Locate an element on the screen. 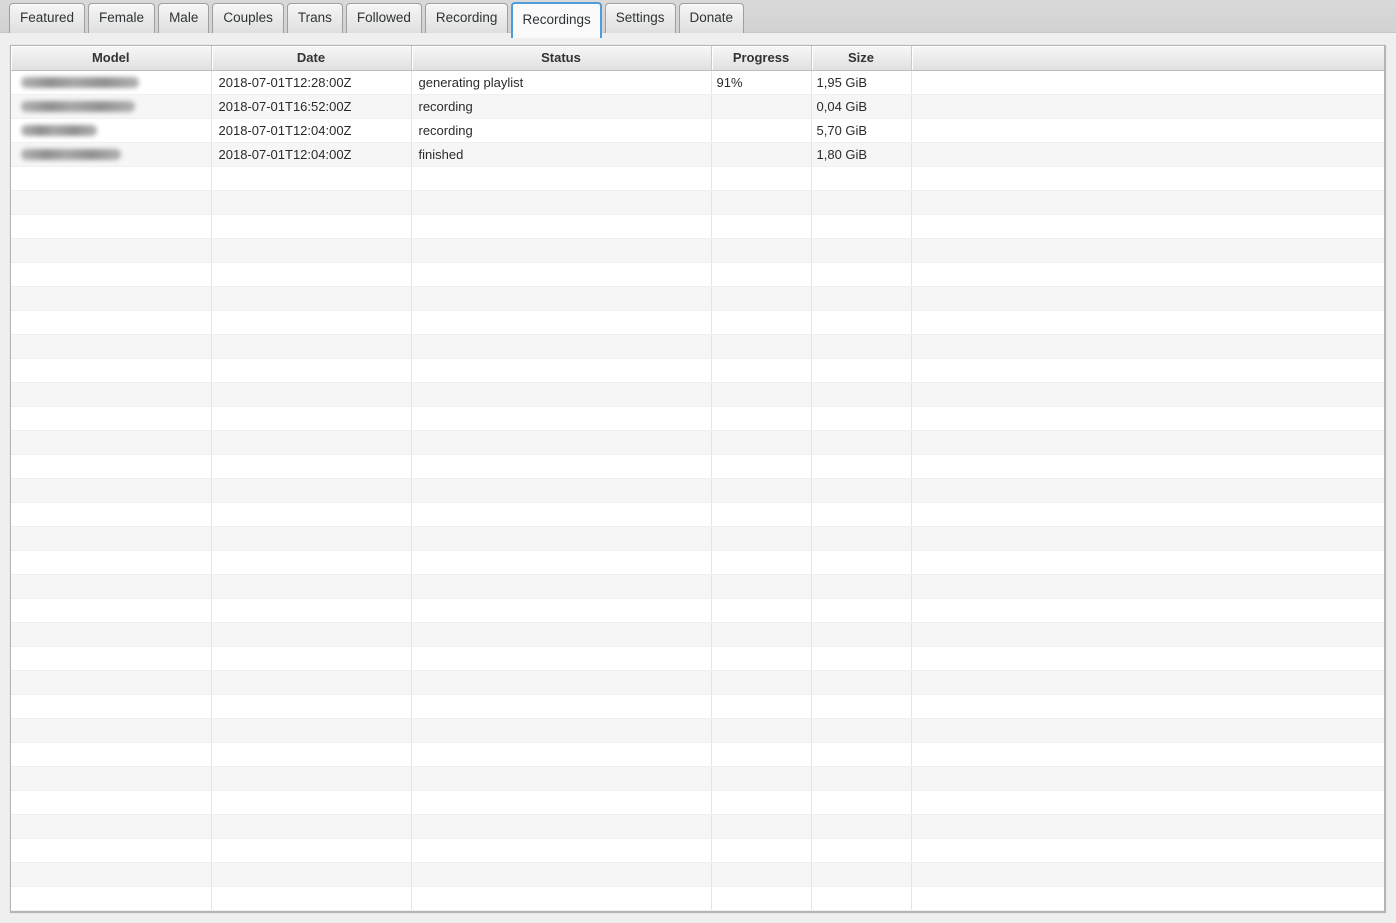 The height and width of the screenshot is (923, 1396). column-header-extra is located at coordinates (1147, 58).